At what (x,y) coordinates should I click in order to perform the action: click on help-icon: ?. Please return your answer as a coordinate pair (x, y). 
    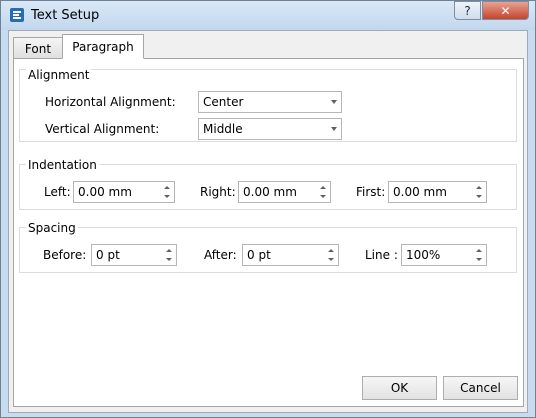
    Looking at the image, I should click on (467, 10).